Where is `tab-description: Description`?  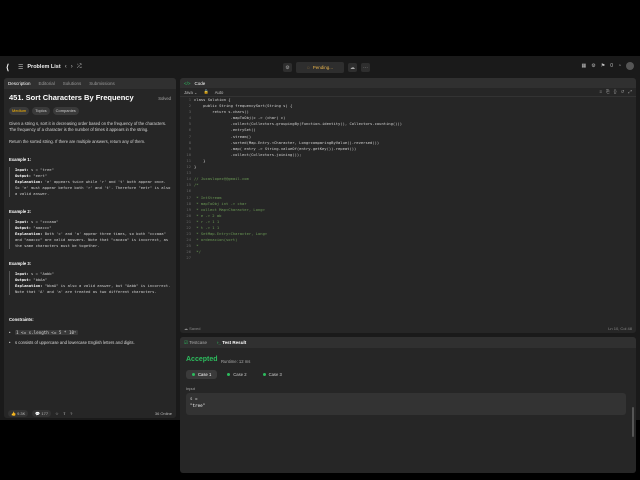 tab-description: Description is located at coordinates (19, 83).